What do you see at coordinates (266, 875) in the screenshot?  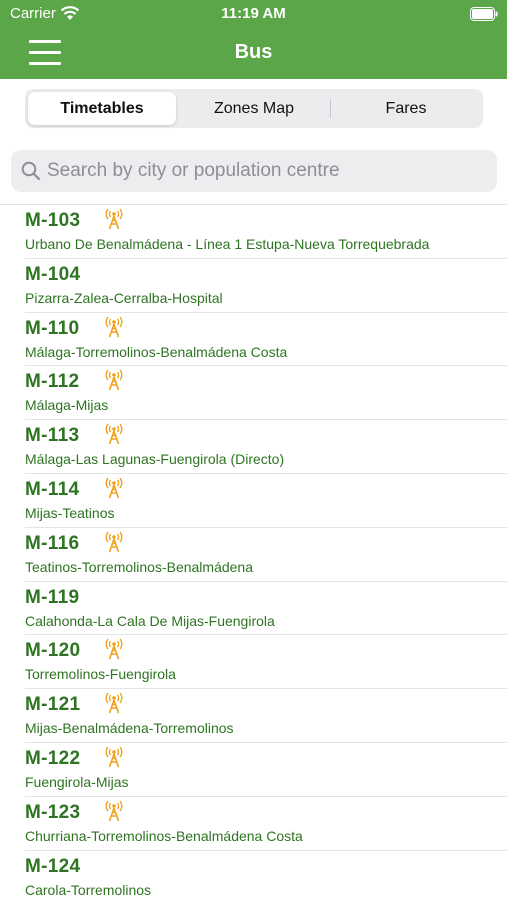 I see `route-row: M-124 Carola-Torremolinos` at bounding box center [266, 875].